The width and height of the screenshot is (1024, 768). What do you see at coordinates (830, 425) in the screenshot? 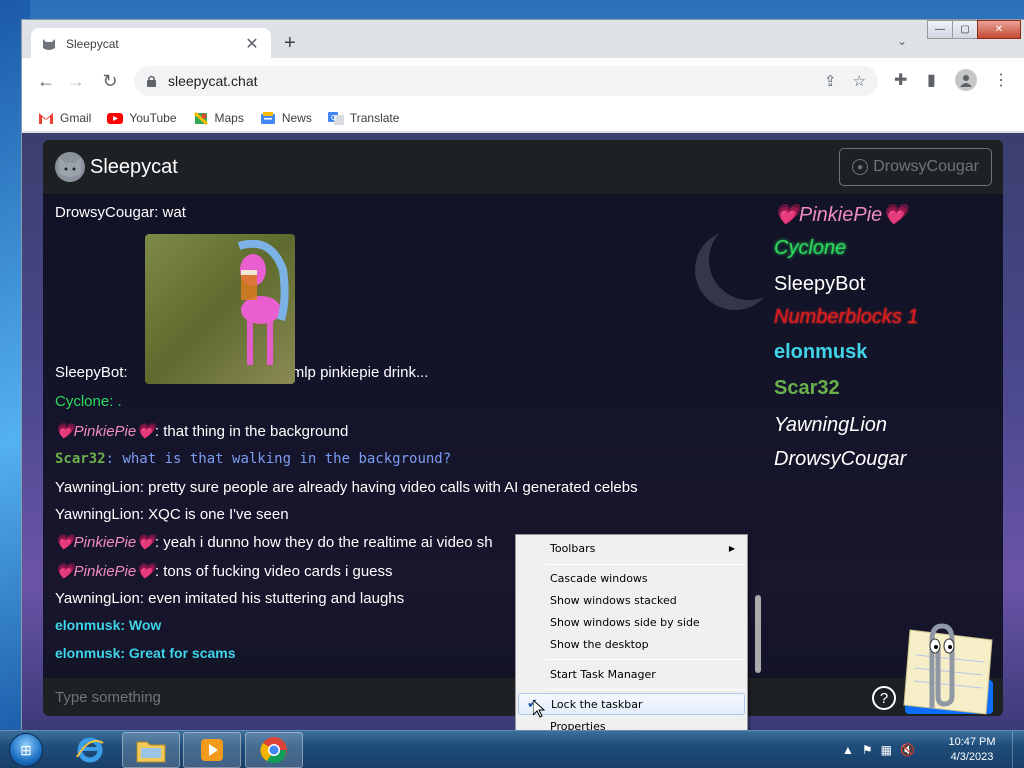
I see `user-list-item: YawningLion` at bounding box center [830, 425].